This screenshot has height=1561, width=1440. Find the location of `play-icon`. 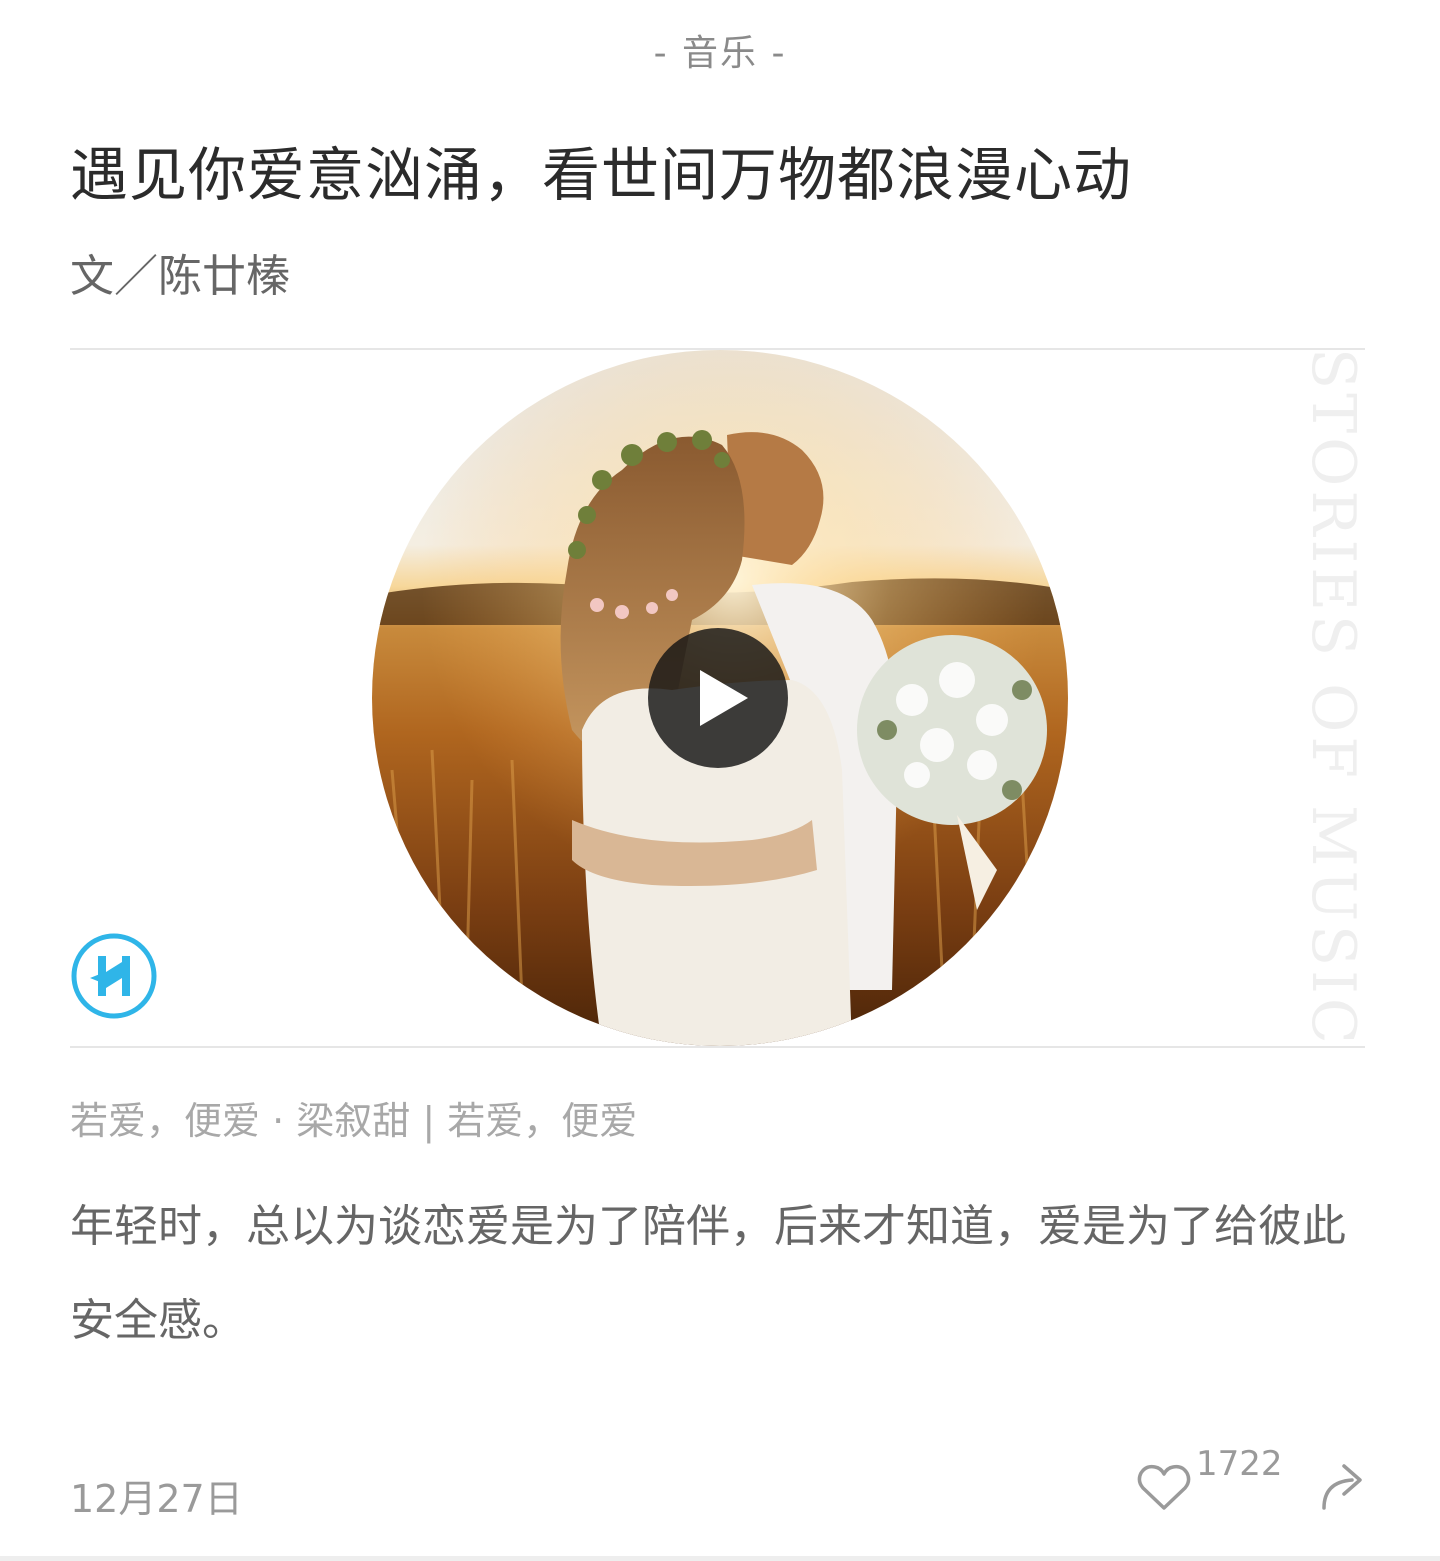

play-icon is located at coordinates (724, 698).